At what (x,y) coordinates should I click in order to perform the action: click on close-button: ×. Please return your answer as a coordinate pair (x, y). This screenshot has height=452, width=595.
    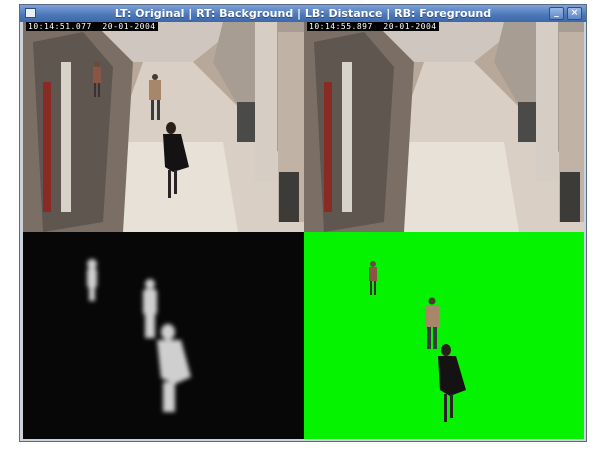
    Looking at the image, I should click on (574, 13).